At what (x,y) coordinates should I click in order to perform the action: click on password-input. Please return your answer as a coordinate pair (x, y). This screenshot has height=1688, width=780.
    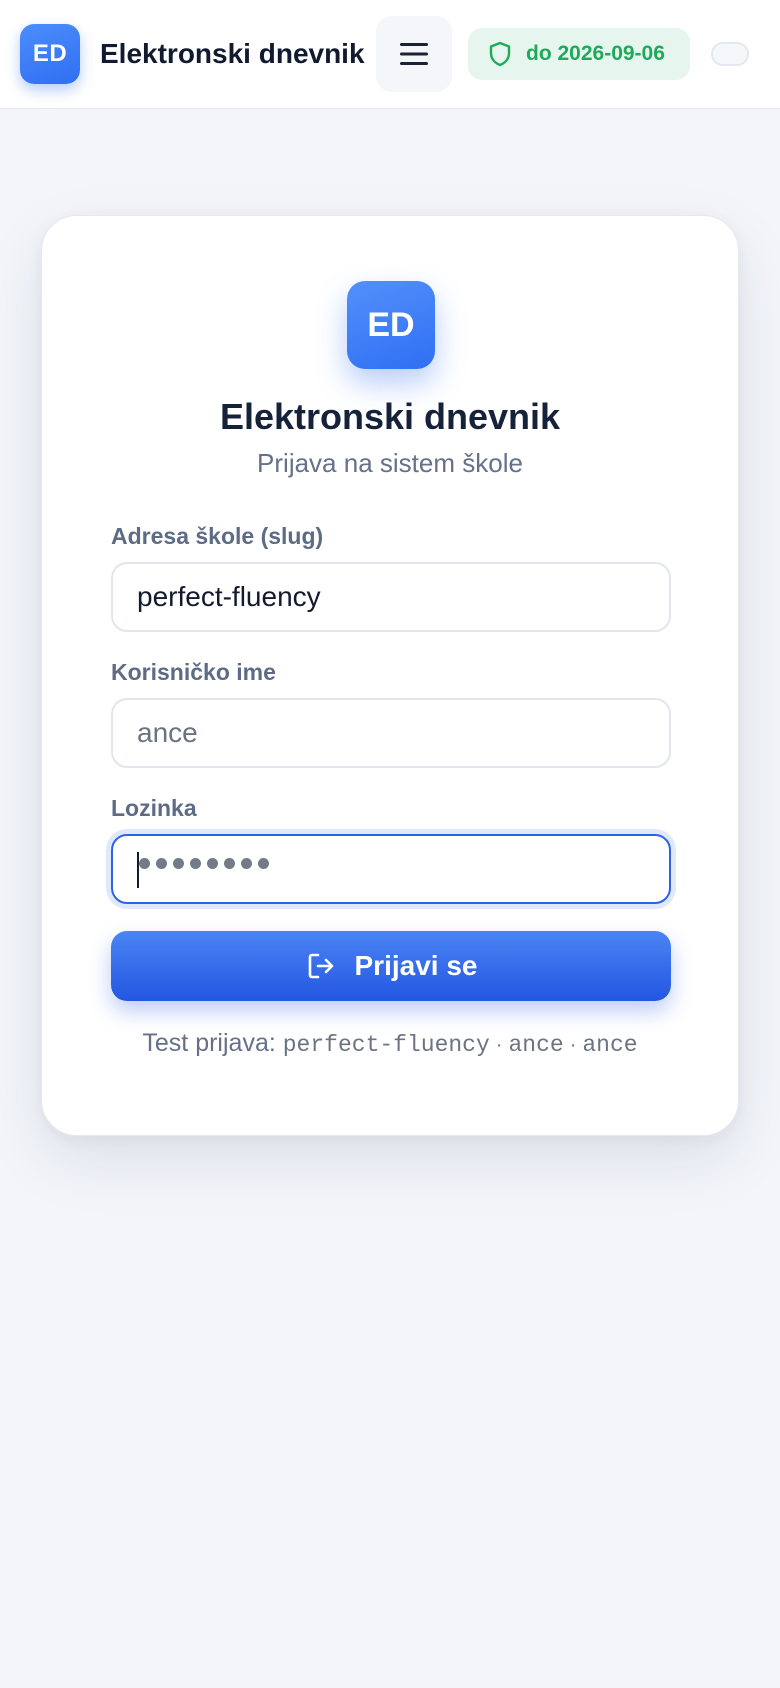
    Looking at the image, I should click on (391, 869).